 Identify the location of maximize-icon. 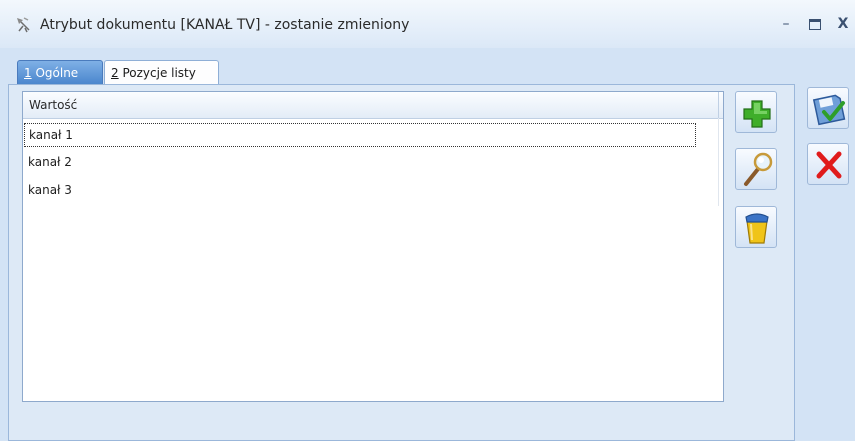
(815, 24).